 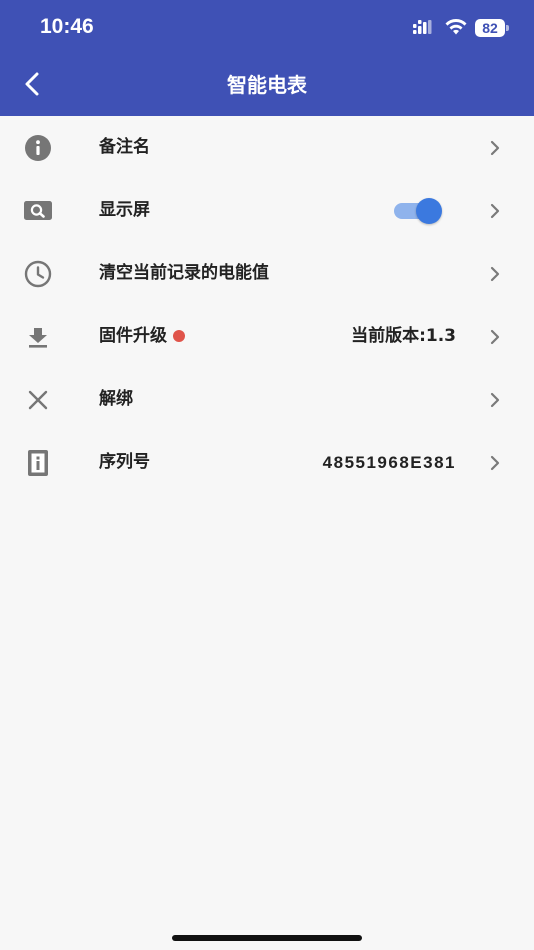 What do you see at coordinates (419, 211) in the screenshot?
I see `display-toggle` at bounding box center [419, 211].